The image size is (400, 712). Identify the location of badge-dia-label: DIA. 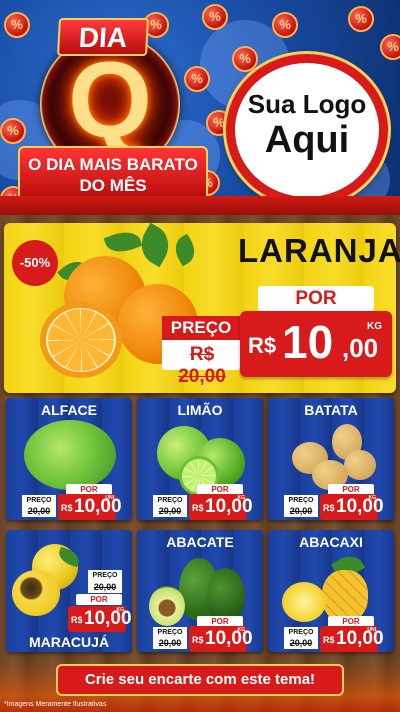
(103, 37).